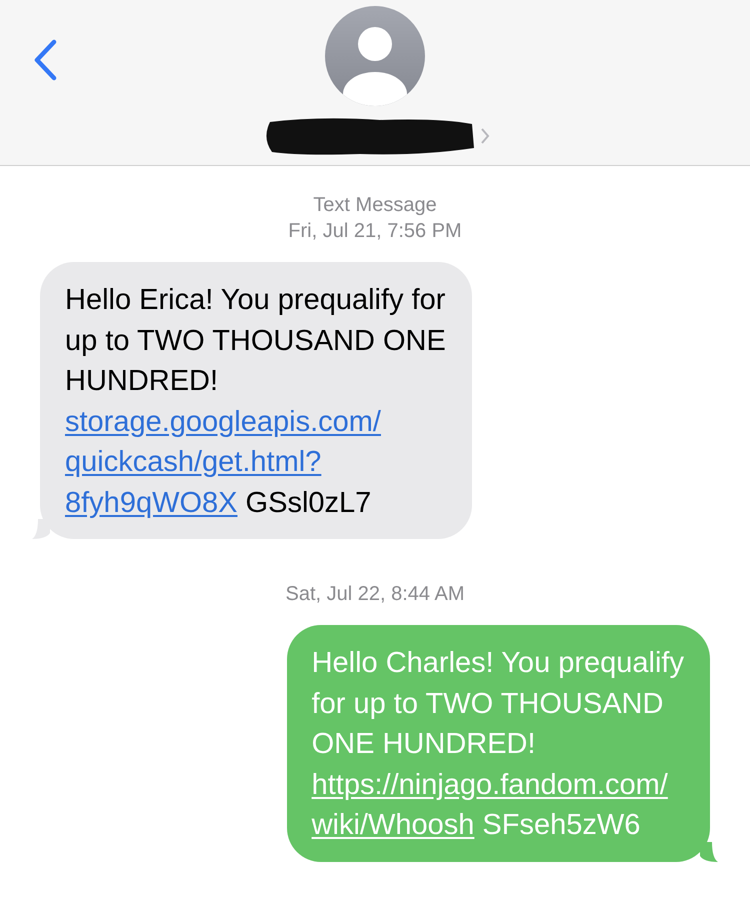 The width and height of the screenshot is (750, 908). I want to click on message-text: Hello Charles! You prequalify for up to TWO THOUSAND ONE HUNDRED! https://ninjago.fandom.com/ wiki/Whoosh SFseh5zW6, so click(498, 744).